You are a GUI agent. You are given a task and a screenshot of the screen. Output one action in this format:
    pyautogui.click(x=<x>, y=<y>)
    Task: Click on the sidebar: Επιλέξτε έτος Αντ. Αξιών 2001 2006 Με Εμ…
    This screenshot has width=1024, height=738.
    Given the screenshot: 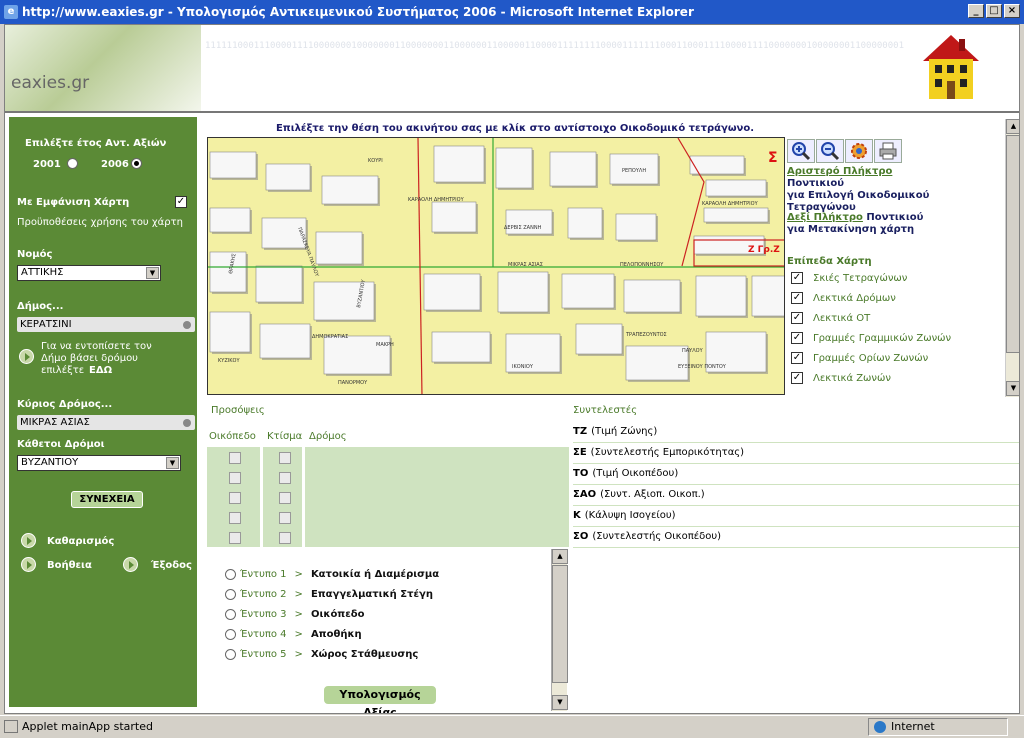 What is the action you would take?
    pyautogui.click(x=103, y=412)
    